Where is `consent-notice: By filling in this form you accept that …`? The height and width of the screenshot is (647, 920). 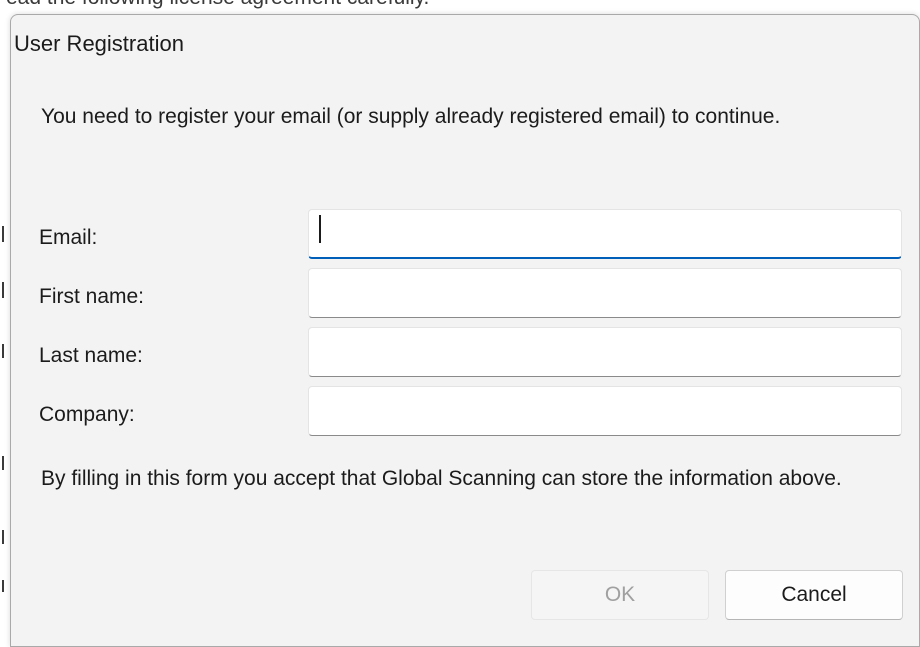
consent-notice: By filling in this form you accept that … is located at coordinates (441, 478).